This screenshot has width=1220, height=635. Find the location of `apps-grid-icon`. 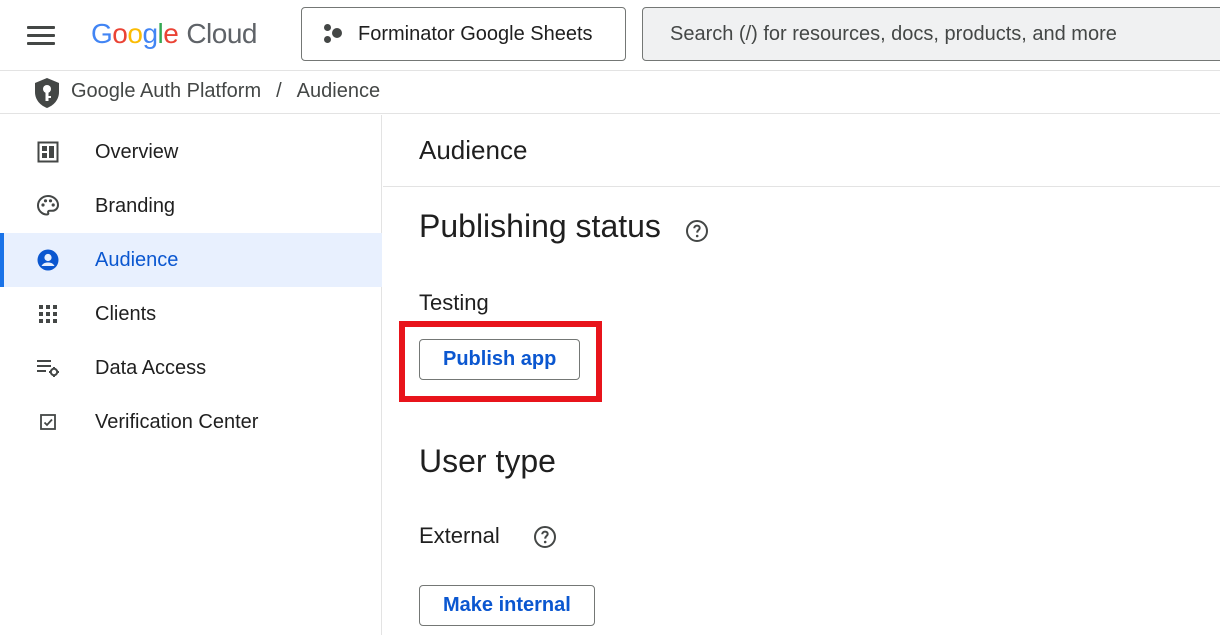

apps-grid-icon is located at coordinates (48, 314).